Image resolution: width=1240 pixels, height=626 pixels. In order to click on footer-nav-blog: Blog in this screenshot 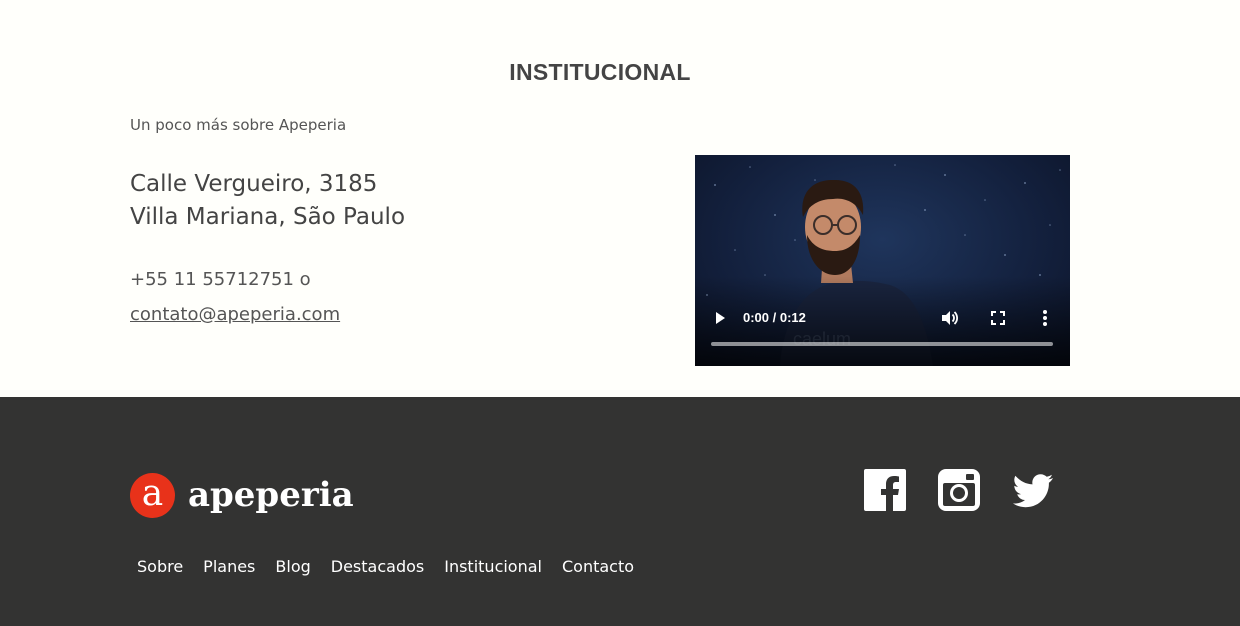, I will do `click(292, 566)`.